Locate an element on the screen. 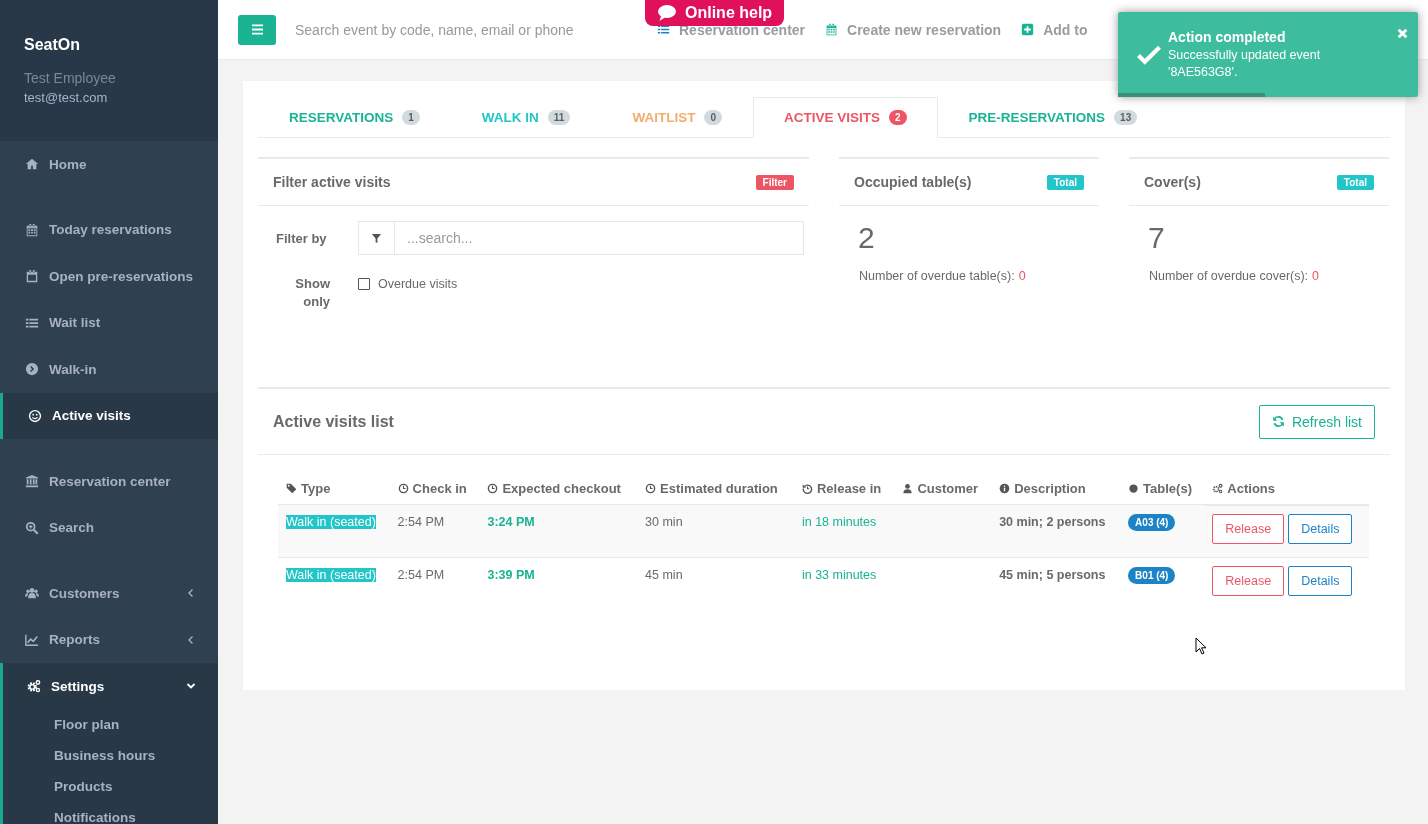 This screenshot has width=1428, height=824. panel-title: Cover(s) is located at coordinates (1172, 182).